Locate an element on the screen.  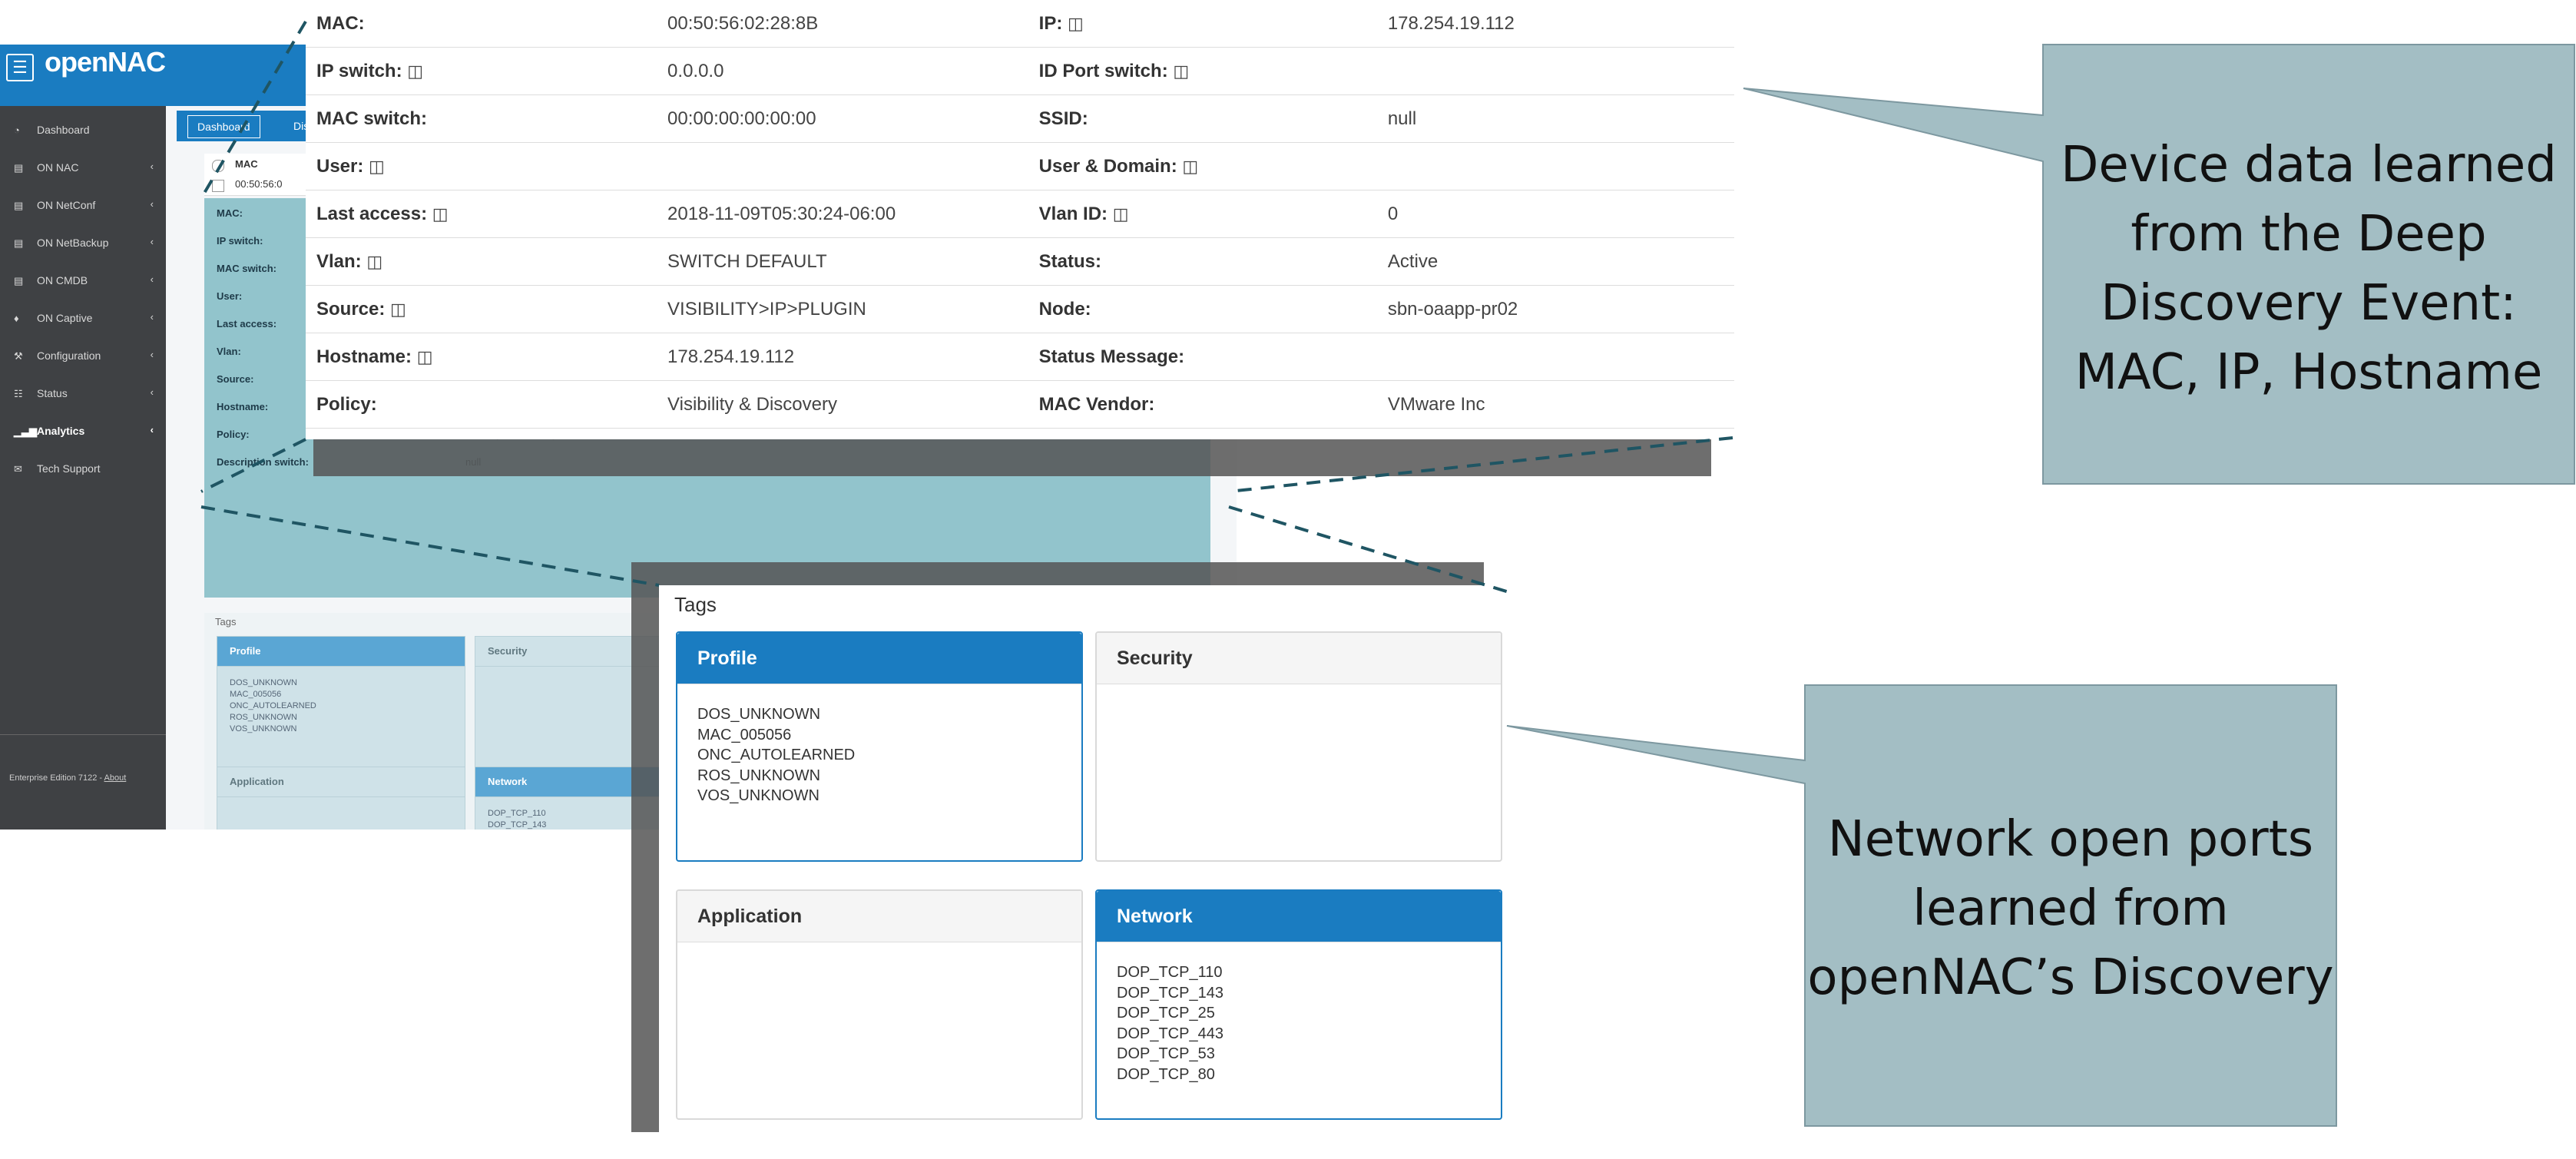
field-label: IP switch: ◫ is located at coordinates (481, 71).